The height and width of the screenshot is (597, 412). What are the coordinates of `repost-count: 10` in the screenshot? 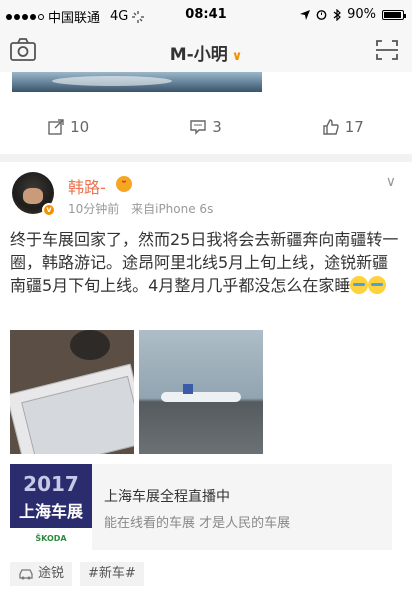 It's located at (80, 127).